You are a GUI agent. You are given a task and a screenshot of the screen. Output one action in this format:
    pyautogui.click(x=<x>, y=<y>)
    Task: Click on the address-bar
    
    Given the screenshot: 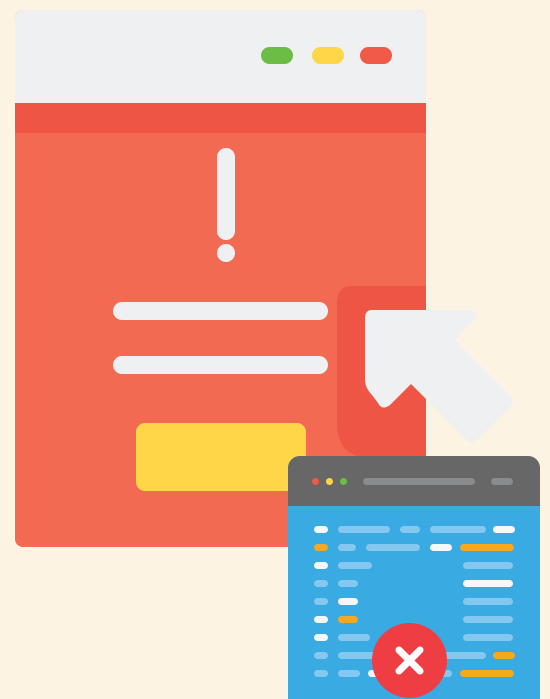 What is the action you would take?
    pyautogui.click(x=419, y=481)
    